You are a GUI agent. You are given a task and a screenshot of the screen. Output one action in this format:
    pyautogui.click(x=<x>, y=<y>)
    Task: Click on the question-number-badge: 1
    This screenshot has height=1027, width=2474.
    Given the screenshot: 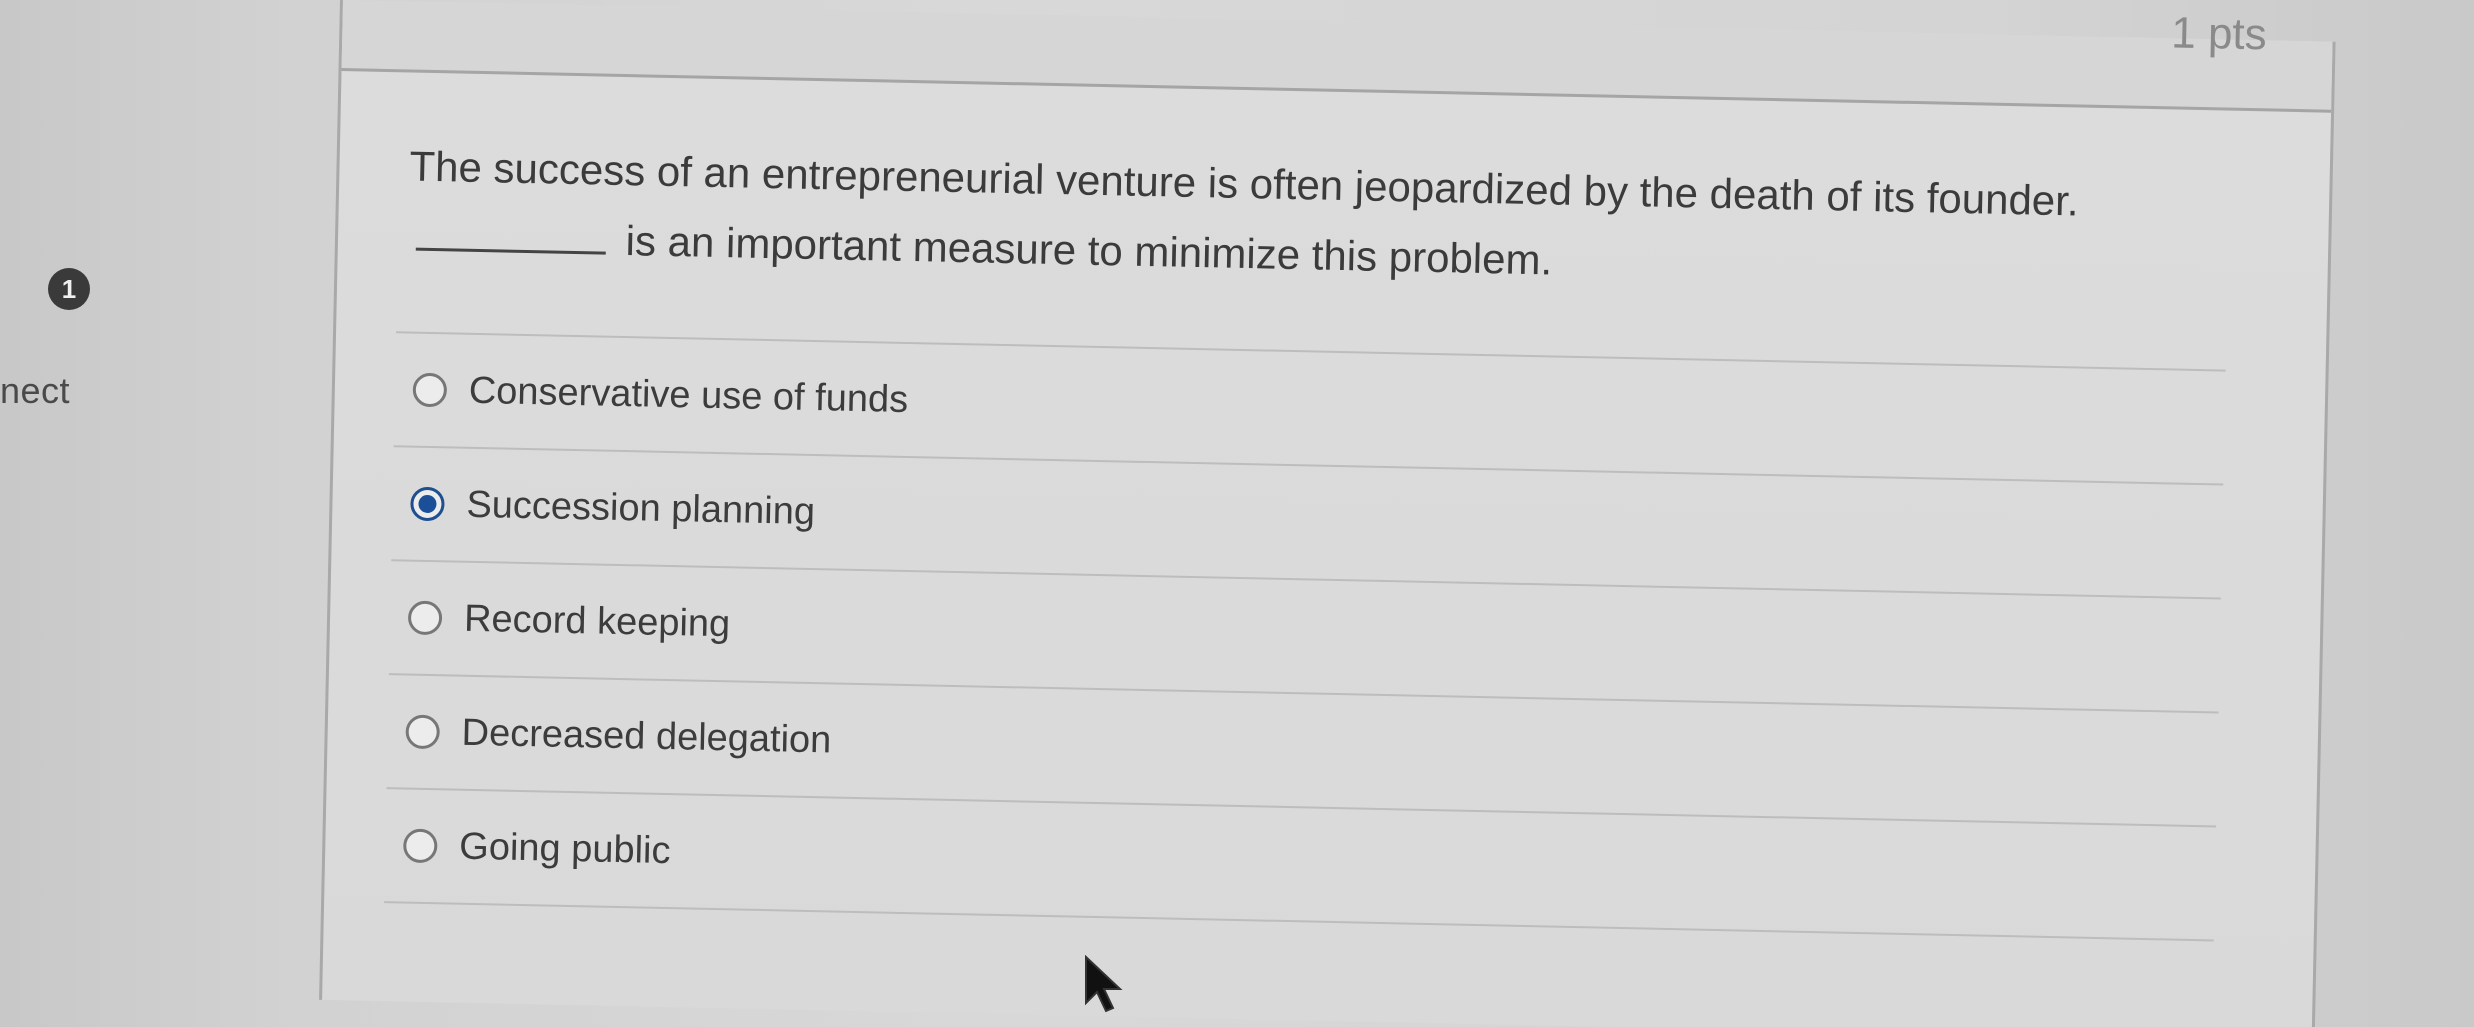 What is the action you would take?
    pyautogui.click(x=69, y=289)
    